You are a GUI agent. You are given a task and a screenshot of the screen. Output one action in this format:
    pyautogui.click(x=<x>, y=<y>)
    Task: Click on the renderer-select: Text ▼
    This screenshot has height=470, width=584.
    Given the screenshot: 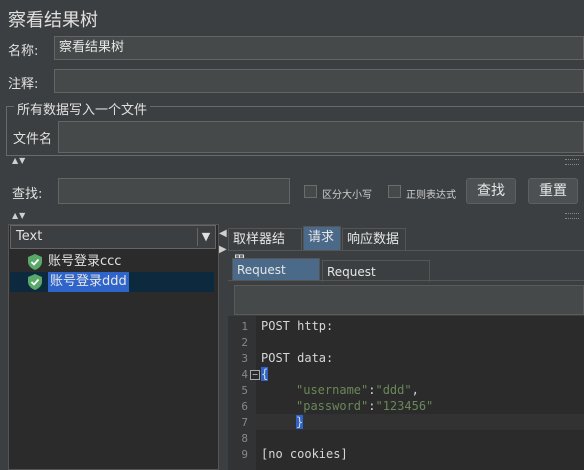 What is the action you would take?
    pyautogui.click(x=113, y=237)
    